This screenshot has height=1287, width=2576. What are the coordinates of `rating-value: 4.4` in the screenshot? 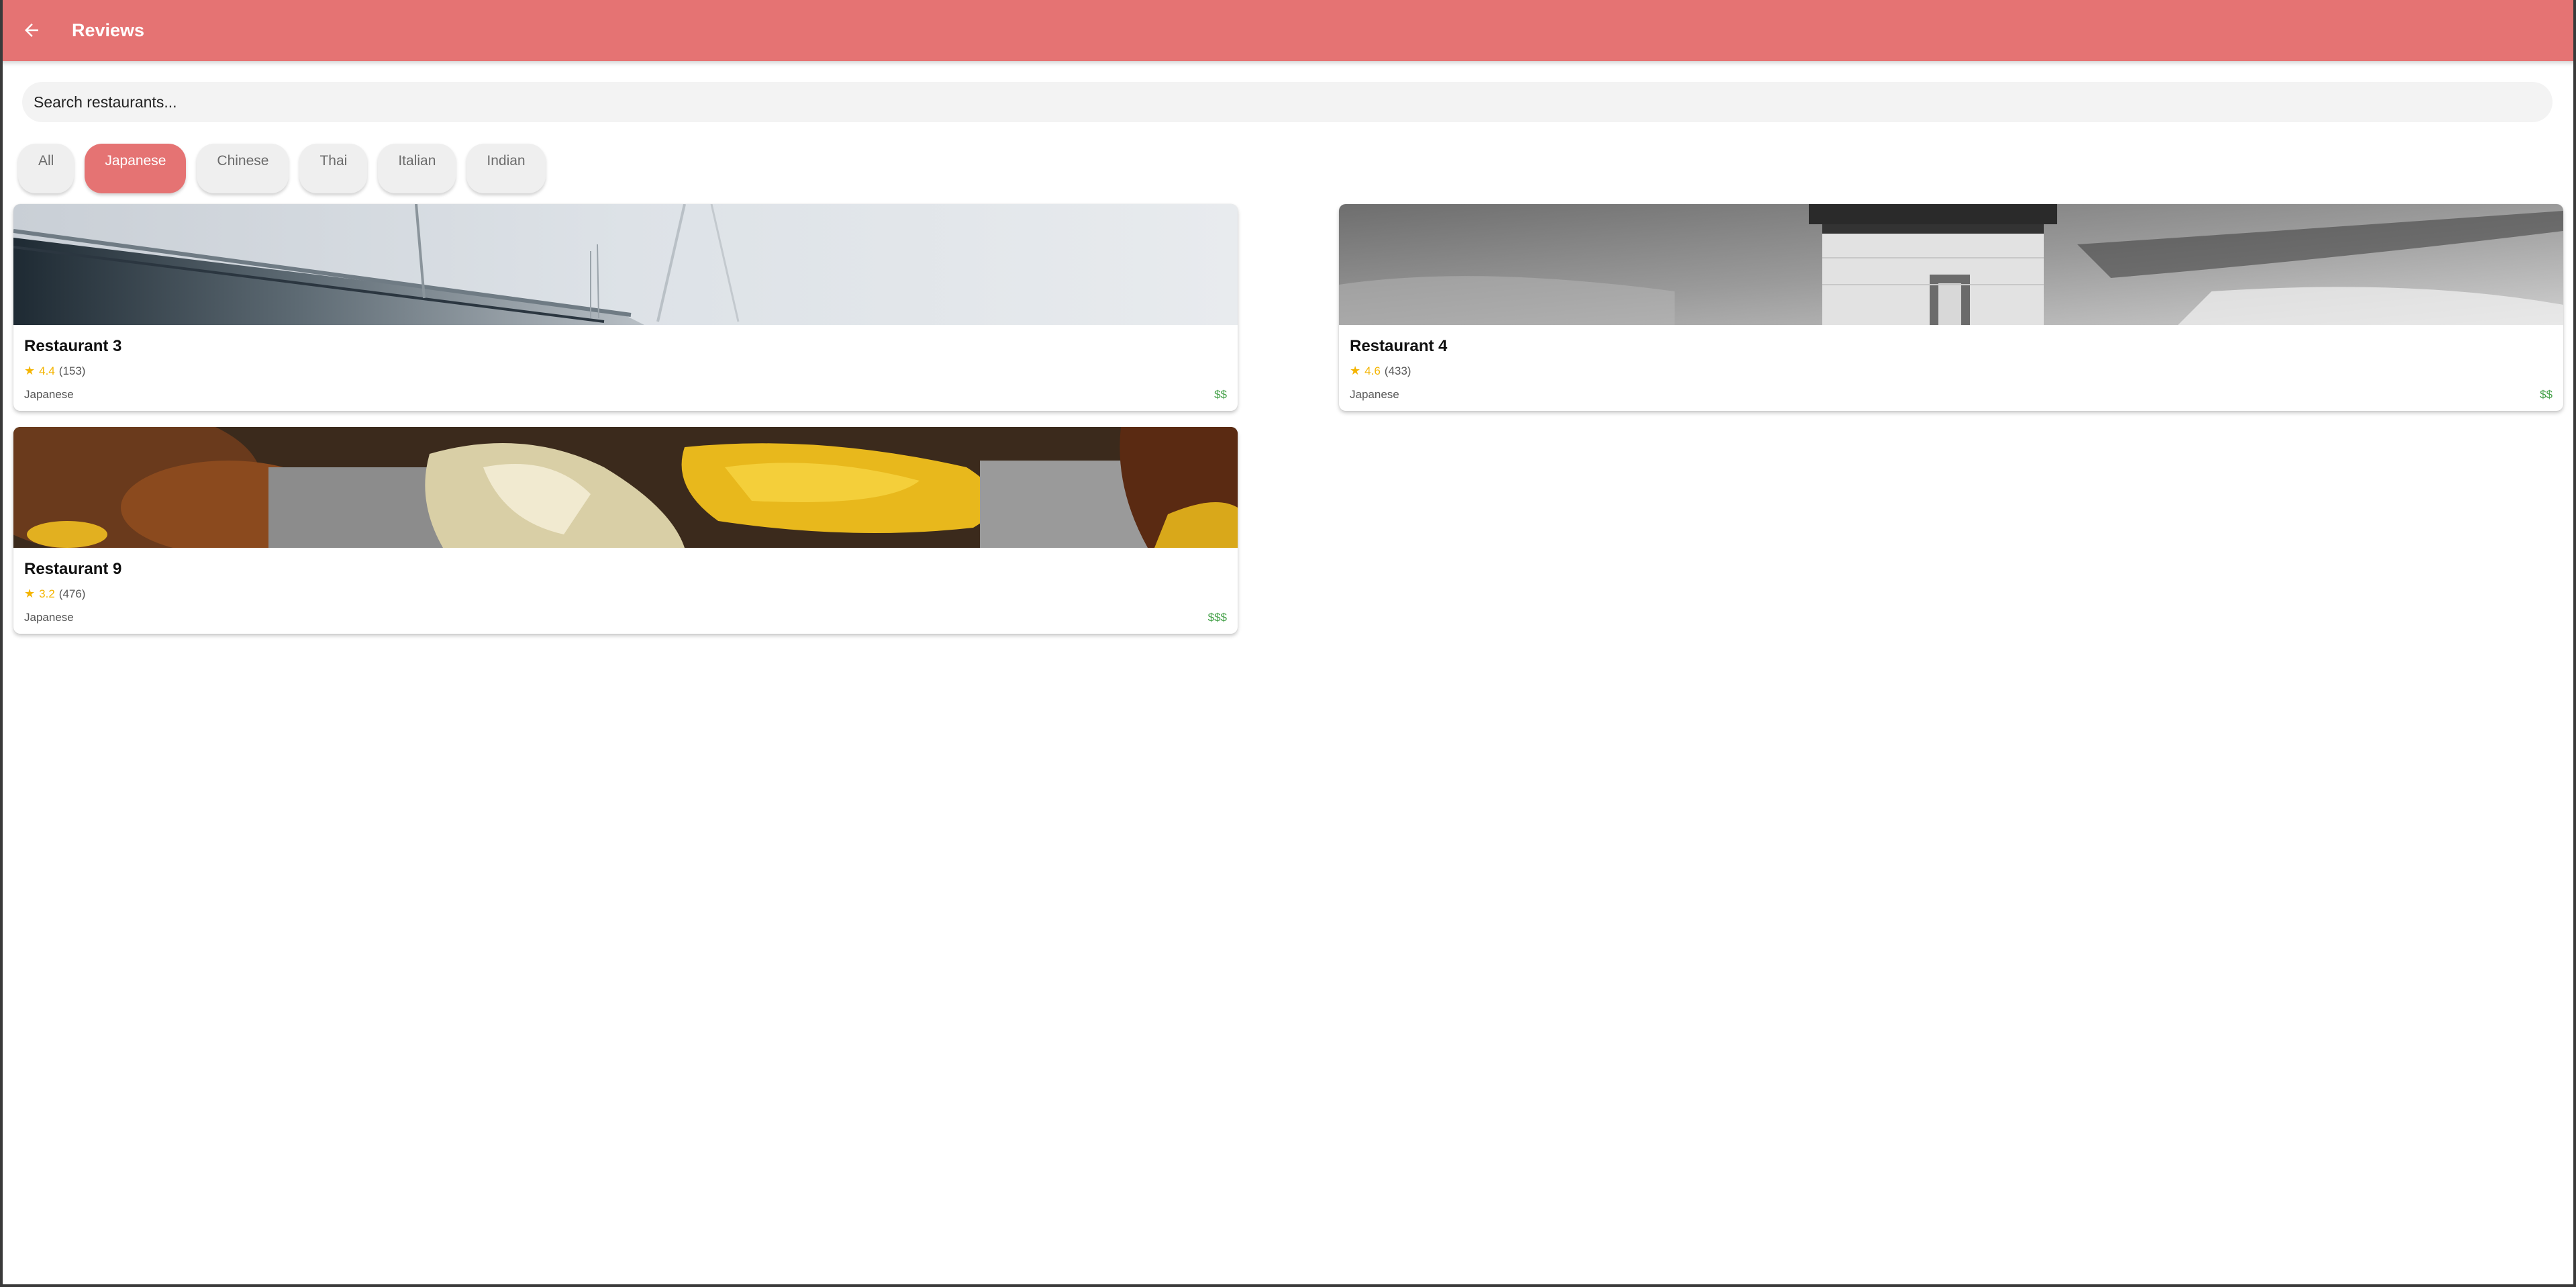 It's located at (47, 370).